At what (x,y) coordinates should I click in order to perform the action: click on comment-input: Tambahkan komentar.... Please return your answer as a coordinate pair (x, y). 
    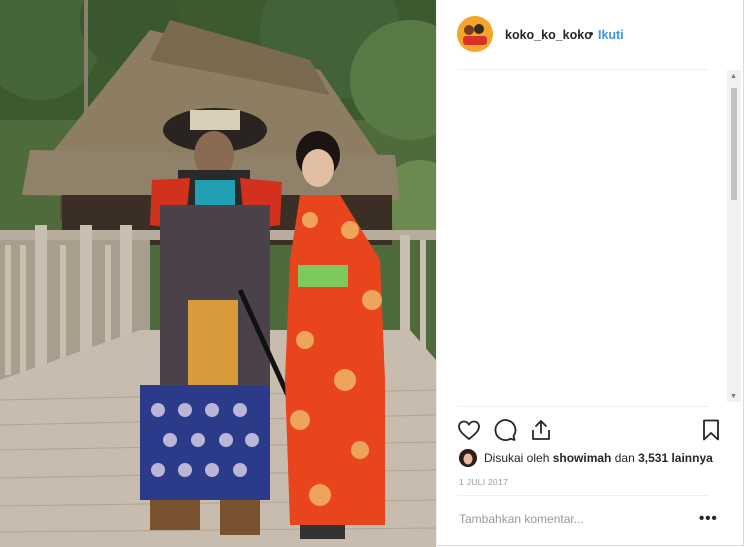
    Looking at the image, I should click on (521, 519).